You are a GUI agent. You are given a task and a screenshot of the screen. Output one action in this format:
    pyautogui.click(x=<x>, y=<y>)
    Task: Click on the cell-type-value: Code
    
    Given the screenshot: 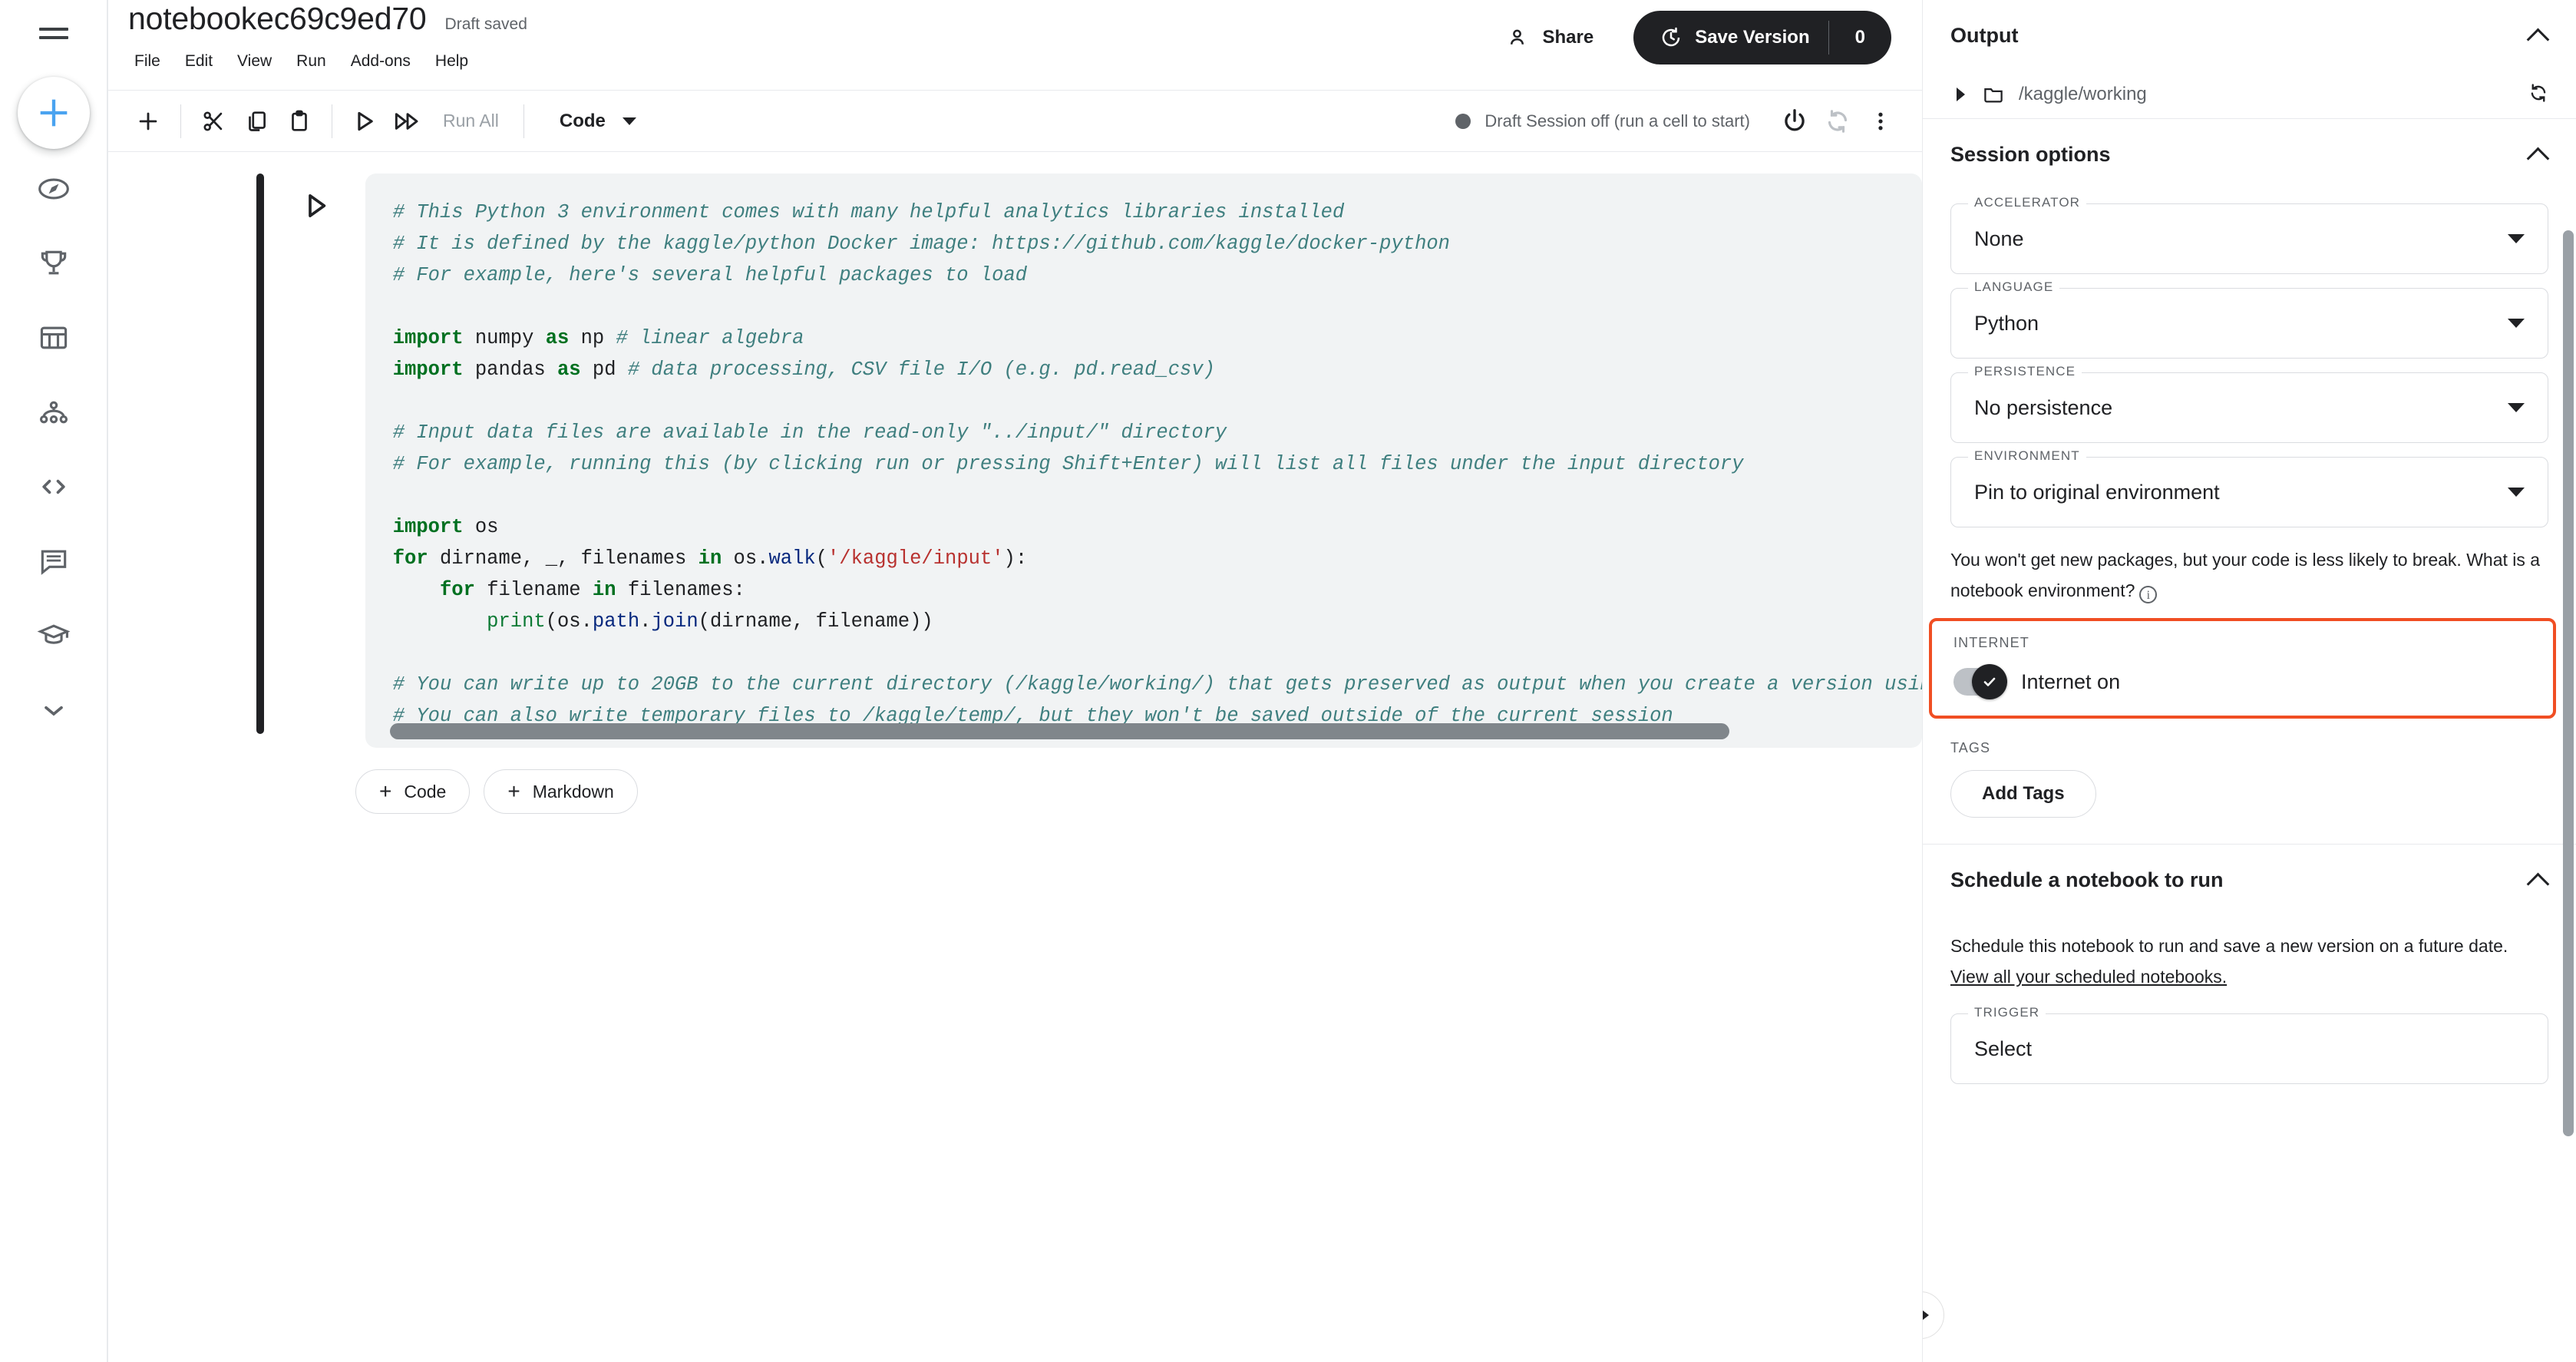 What is the action you would take?
    pyautogui.click(x=582, y=120)
    